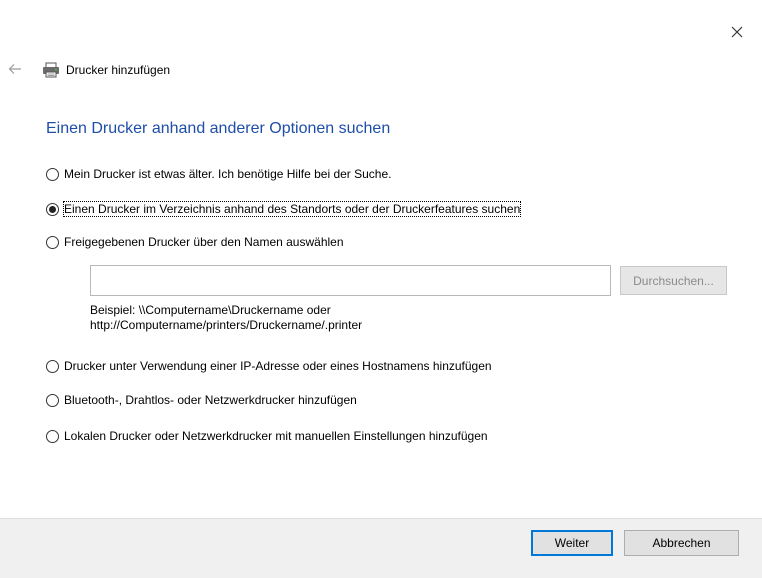 The image size is (762, 578). I want to click on next-button: Weiter, so click(572, 543).